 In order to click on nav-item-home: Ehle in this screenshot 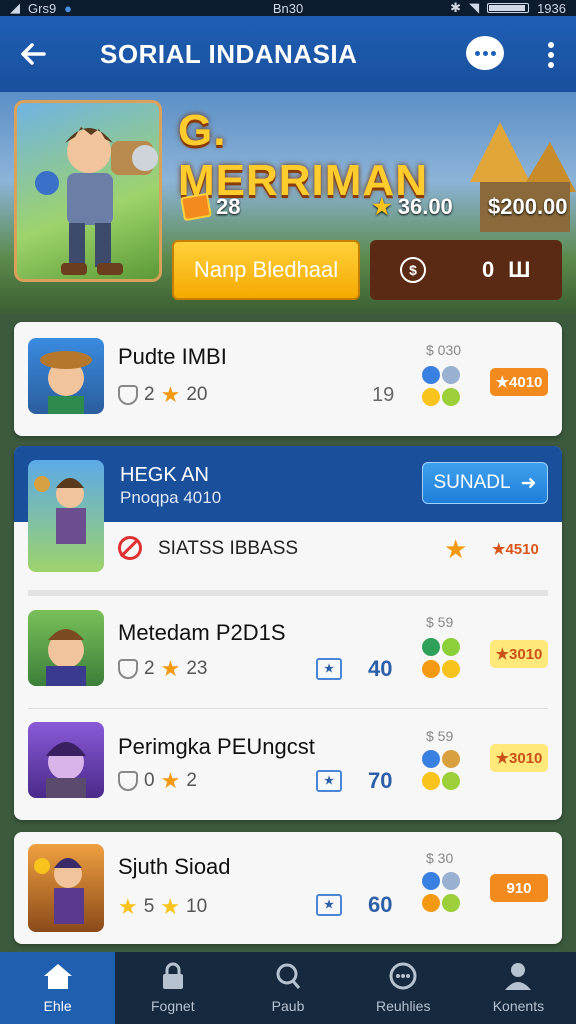, I will do `click(58, 988)`.